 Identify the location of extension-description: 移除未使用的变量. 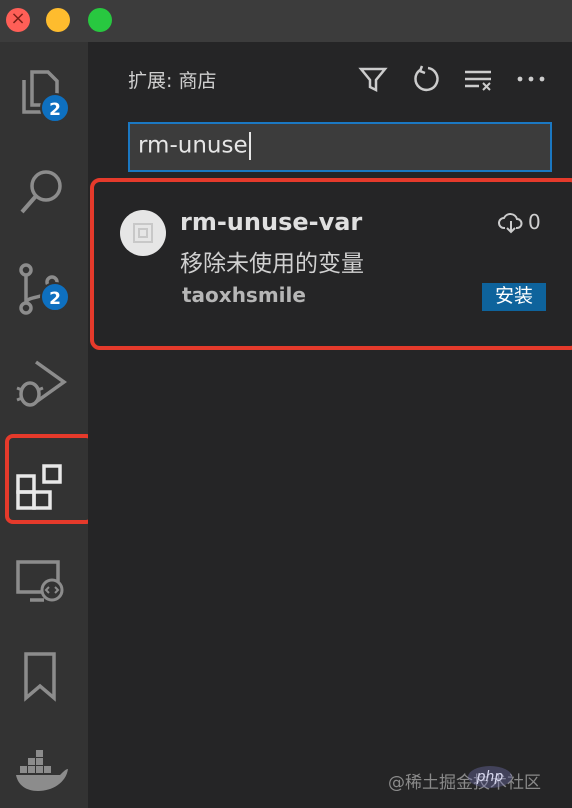
(272, 264).